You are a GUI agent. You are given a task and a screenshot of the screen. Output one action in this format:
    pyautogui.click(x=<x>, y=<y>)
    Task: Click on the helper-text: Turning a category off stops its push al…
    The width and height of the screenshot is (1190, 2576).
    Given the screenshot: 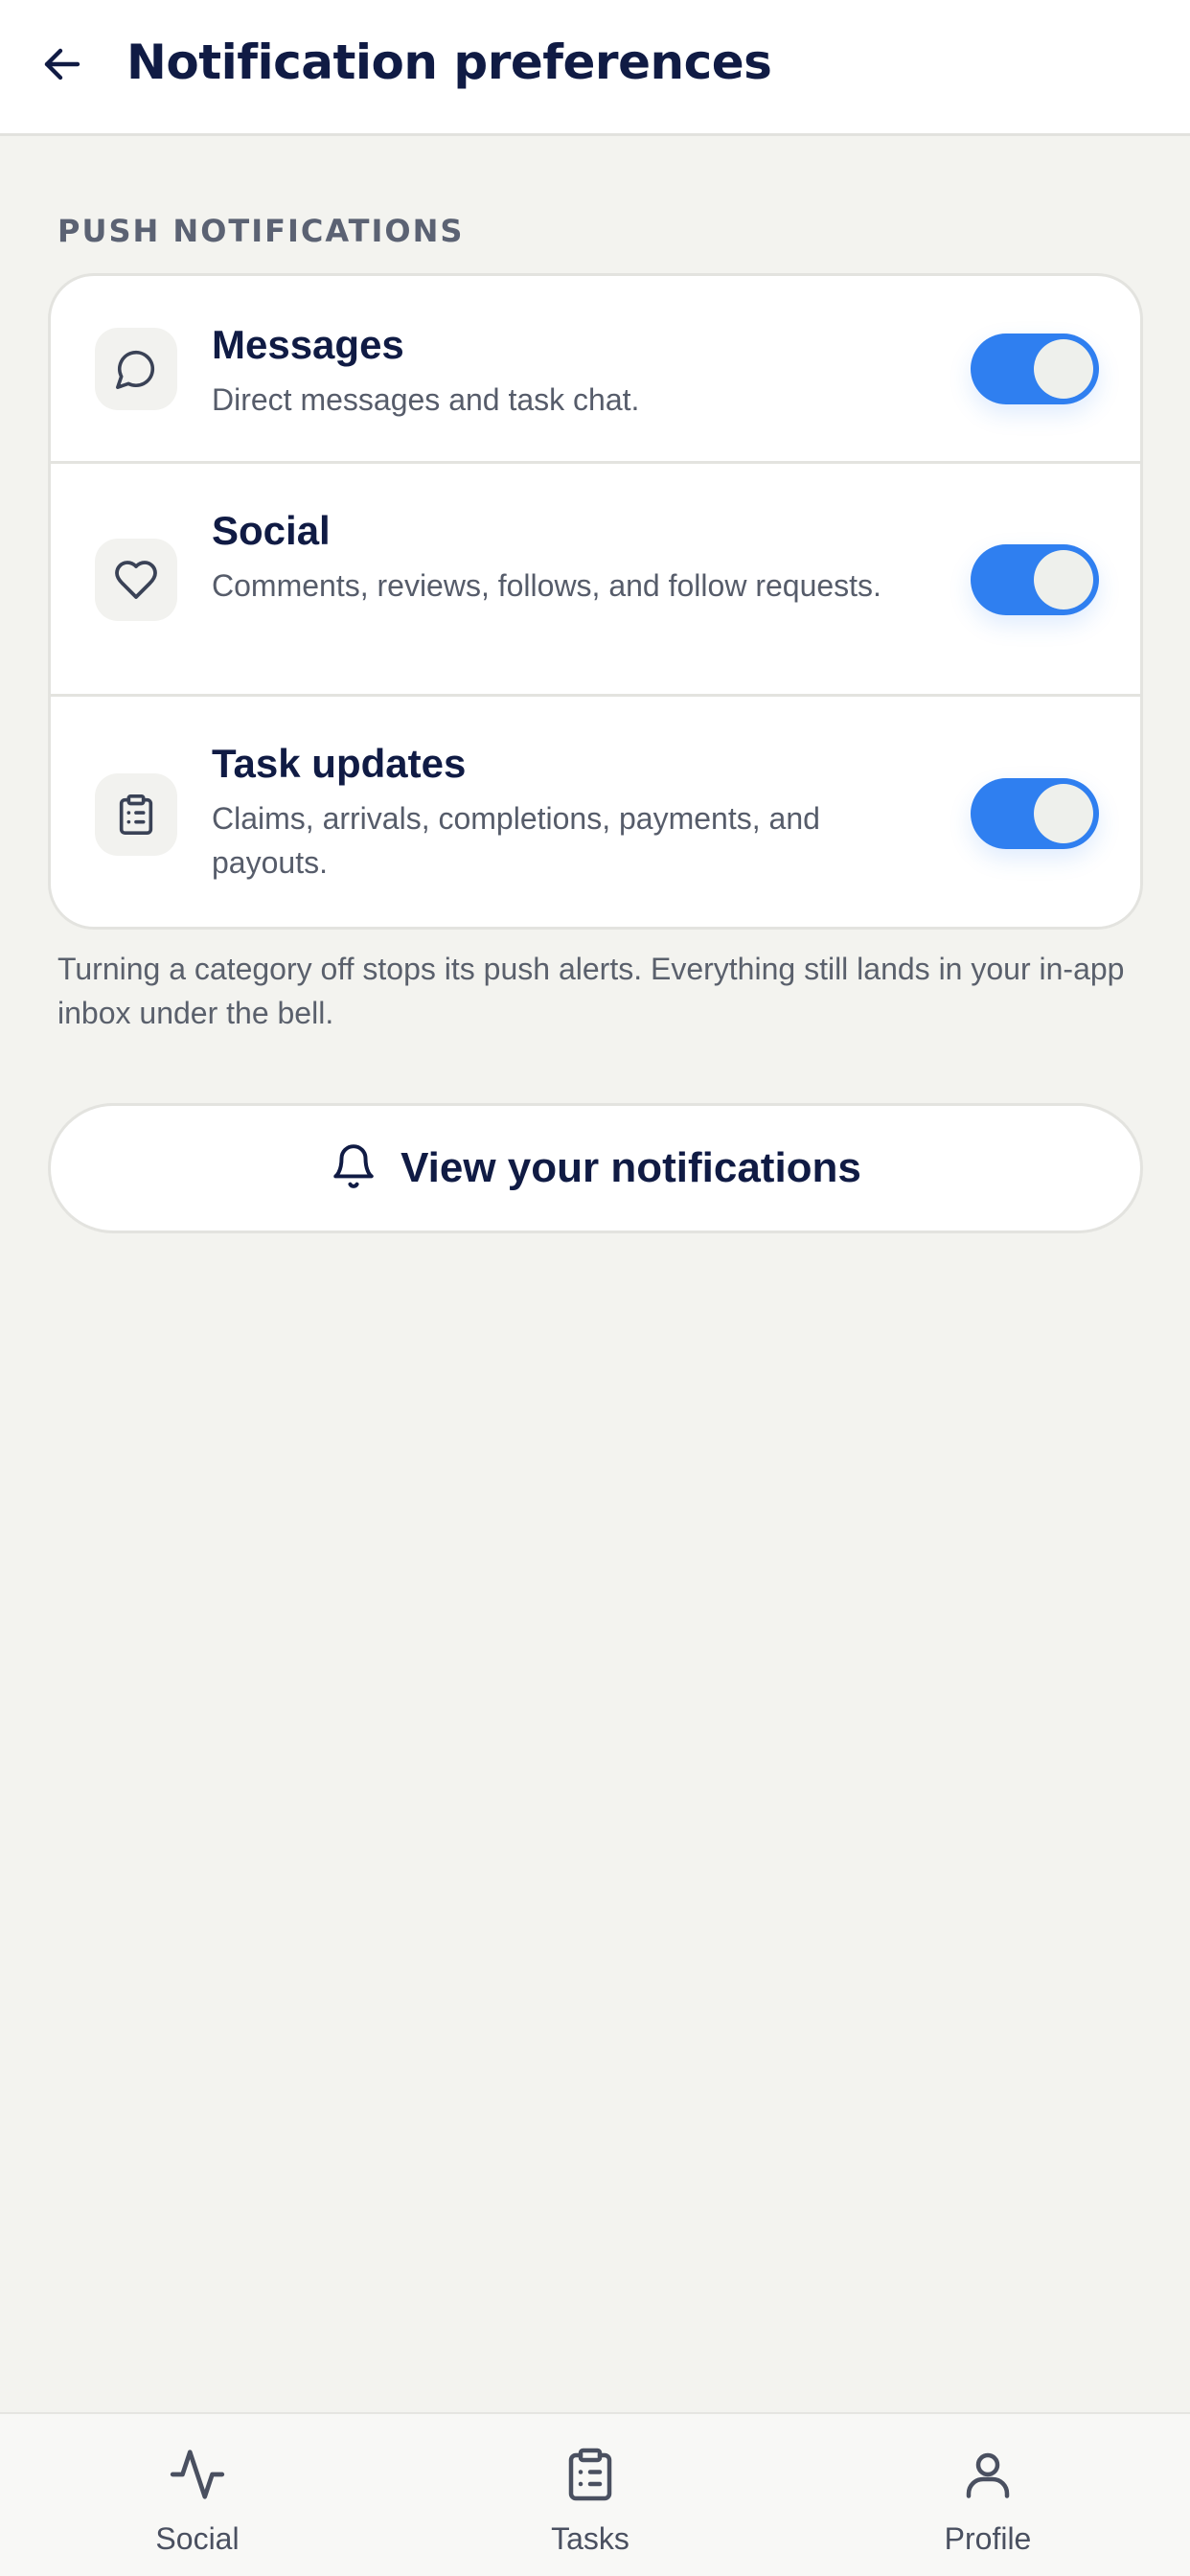 What is the action you would take?
    pyautogui.click(x=591, y=991)
    